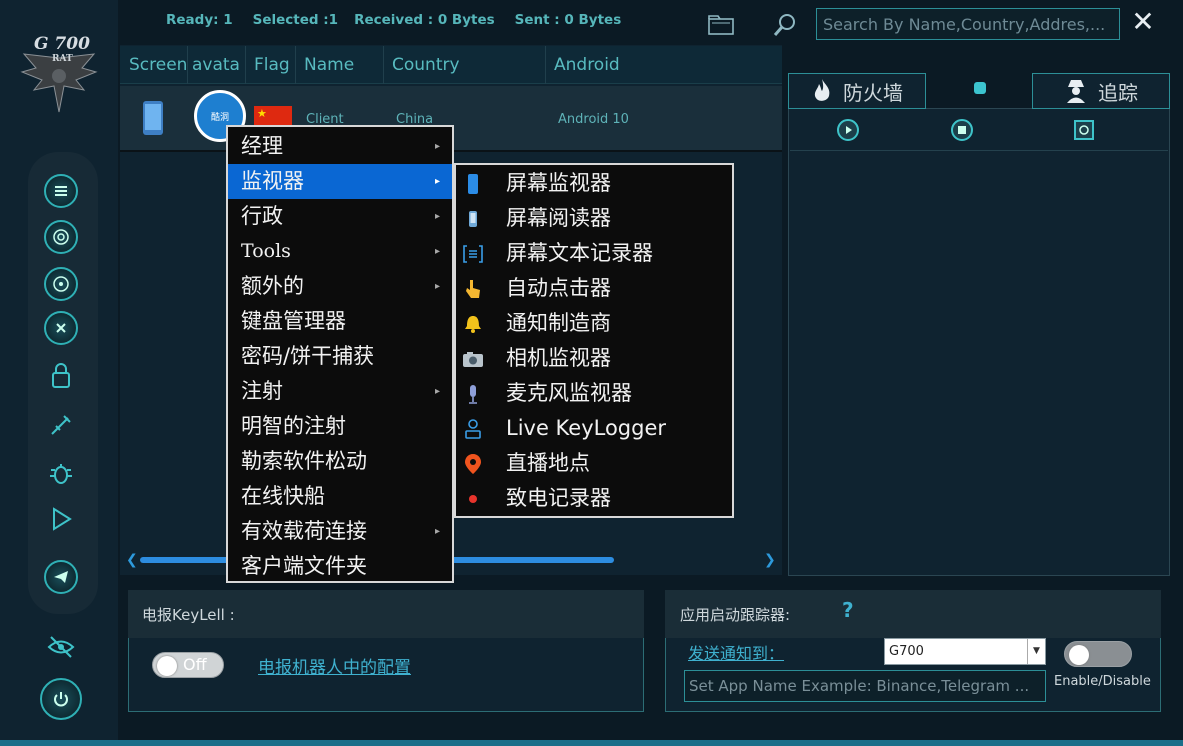 This screenshot has width=1183, height=746. What do you see at coordinates (61, 425) in the screenshot?
I see `syringe-nav-button` at bounding box center [61, 425].